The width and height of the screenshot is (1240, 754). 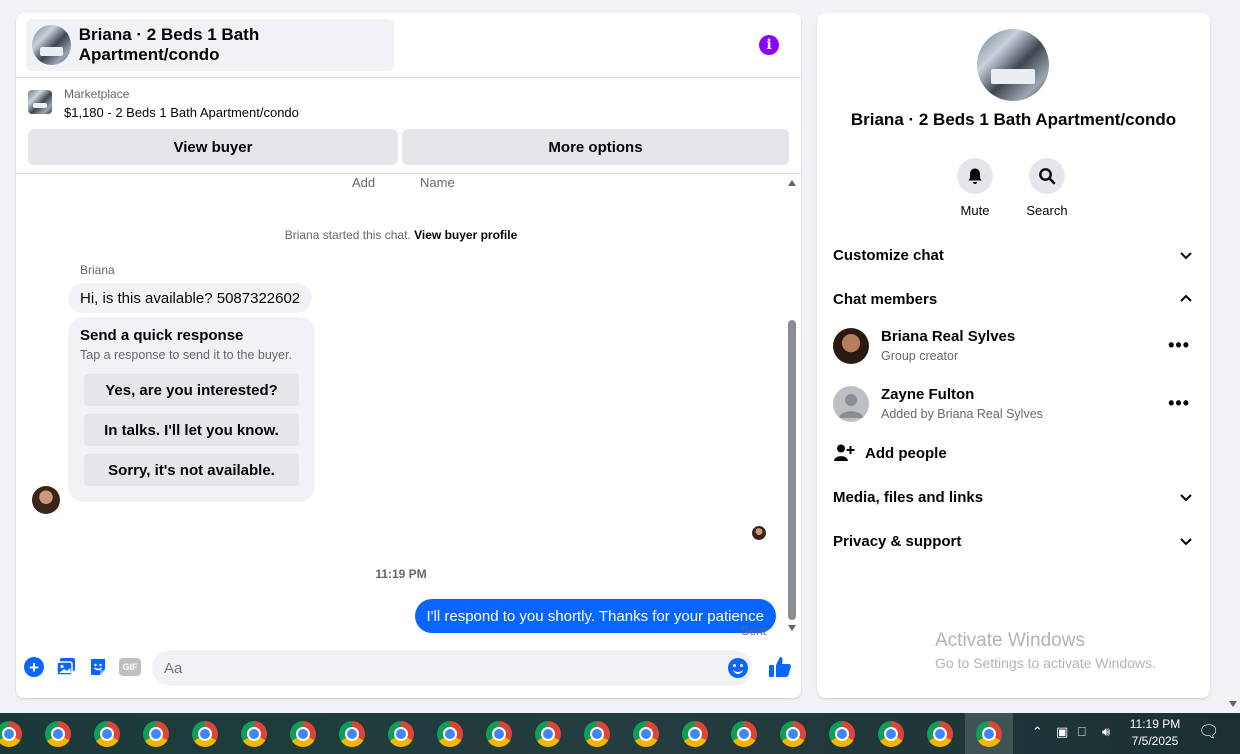 I want to click on mute-button: Mute, so click(x=975, y=188).